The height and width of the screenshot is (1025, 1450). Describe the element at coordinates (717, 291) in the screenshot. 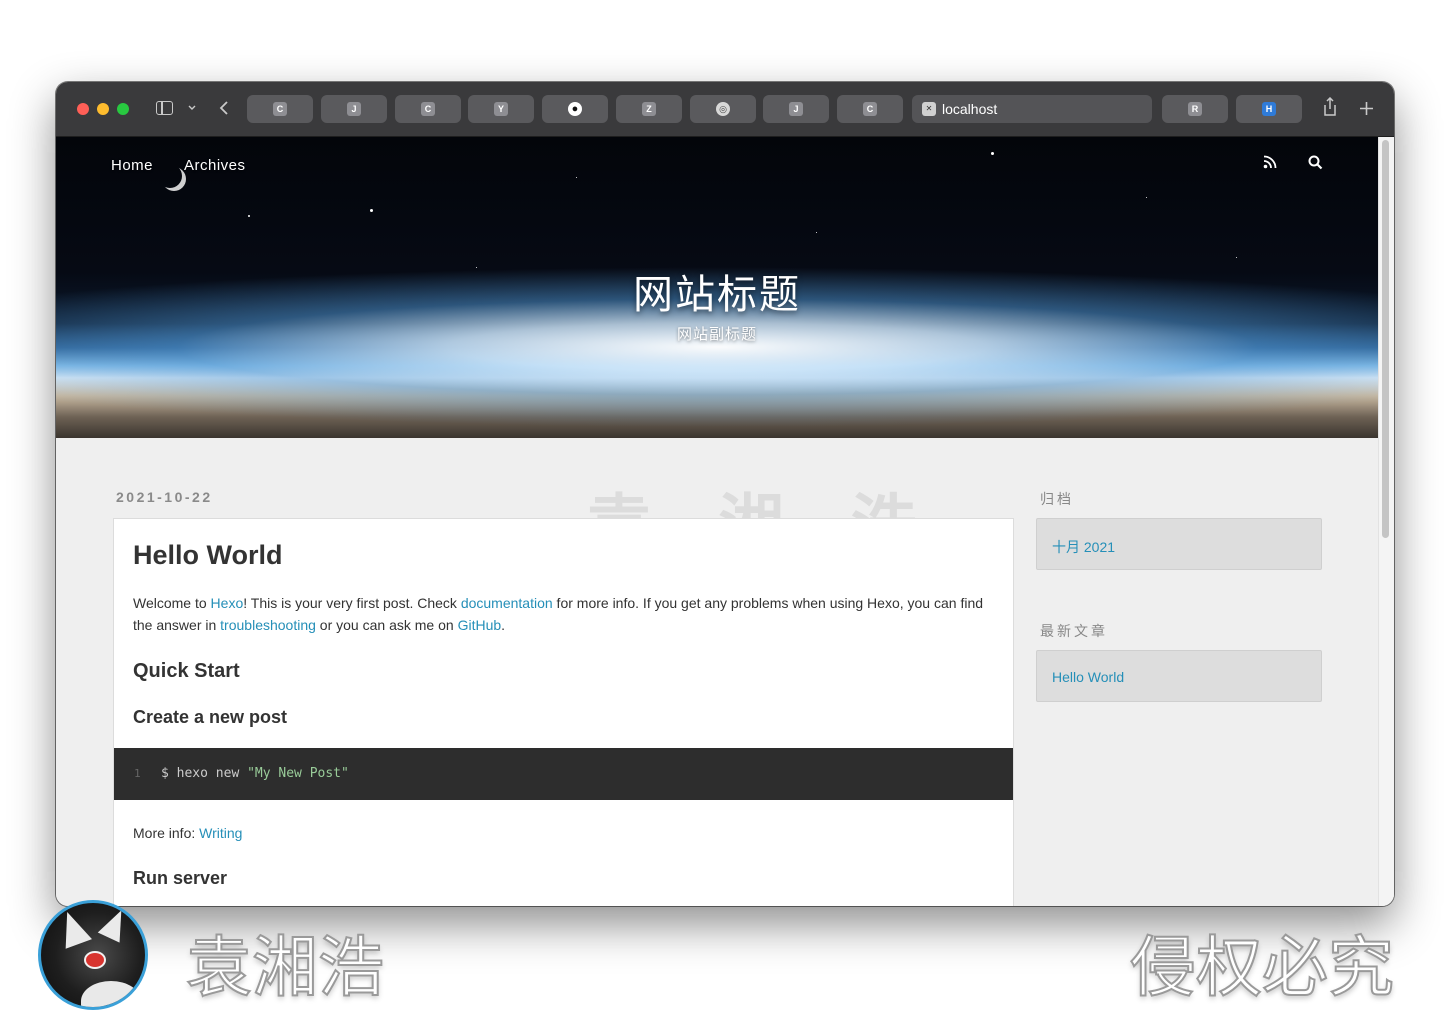

I see `site-title: 网站标题` at that location.